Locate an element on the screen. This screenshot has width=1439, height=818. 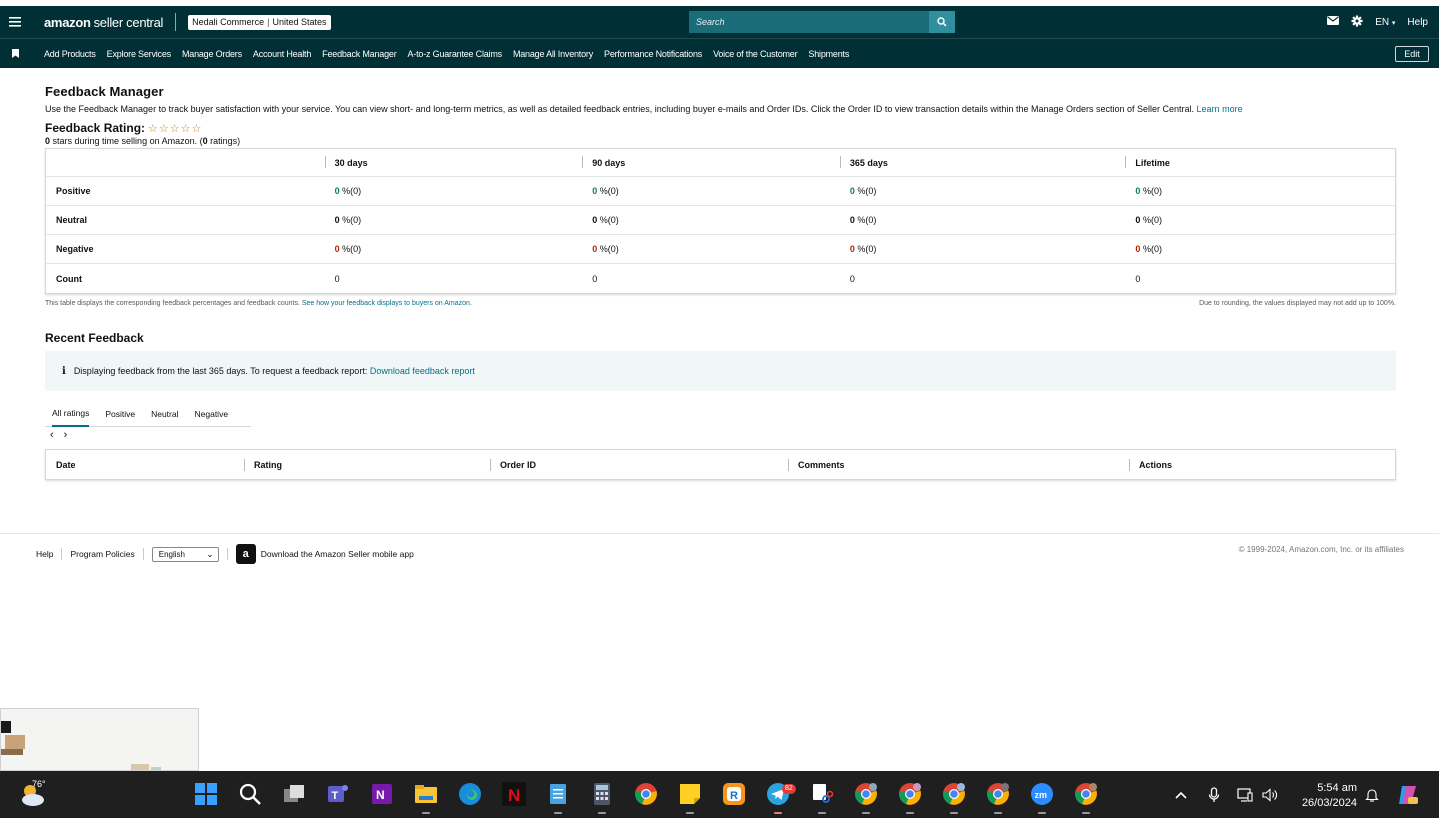
tab-positive: Positive is located at coordinates (120, 414).